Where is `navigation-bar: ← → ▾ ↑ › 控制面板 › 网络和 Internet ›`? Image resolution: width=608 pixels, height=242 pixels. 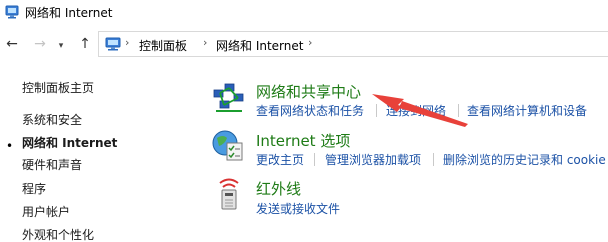
navigation-bar: ← → ▾ ↑ › 控制面板 › 网络和 Internet › is located at coordinates (304, 44).